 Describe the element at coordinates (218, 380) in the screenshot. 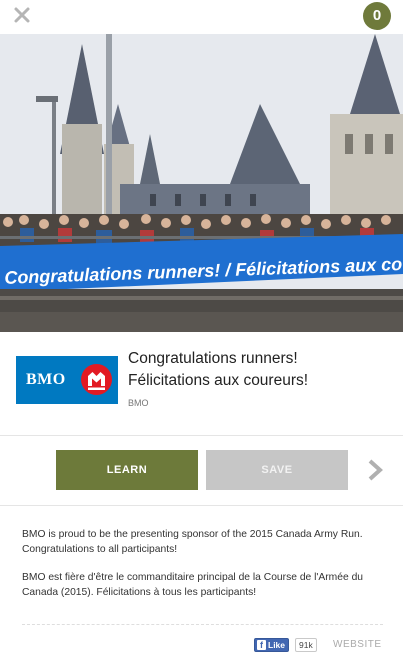

I see `ad-title-line-2: Félicitations aux coureurs!` at that location.